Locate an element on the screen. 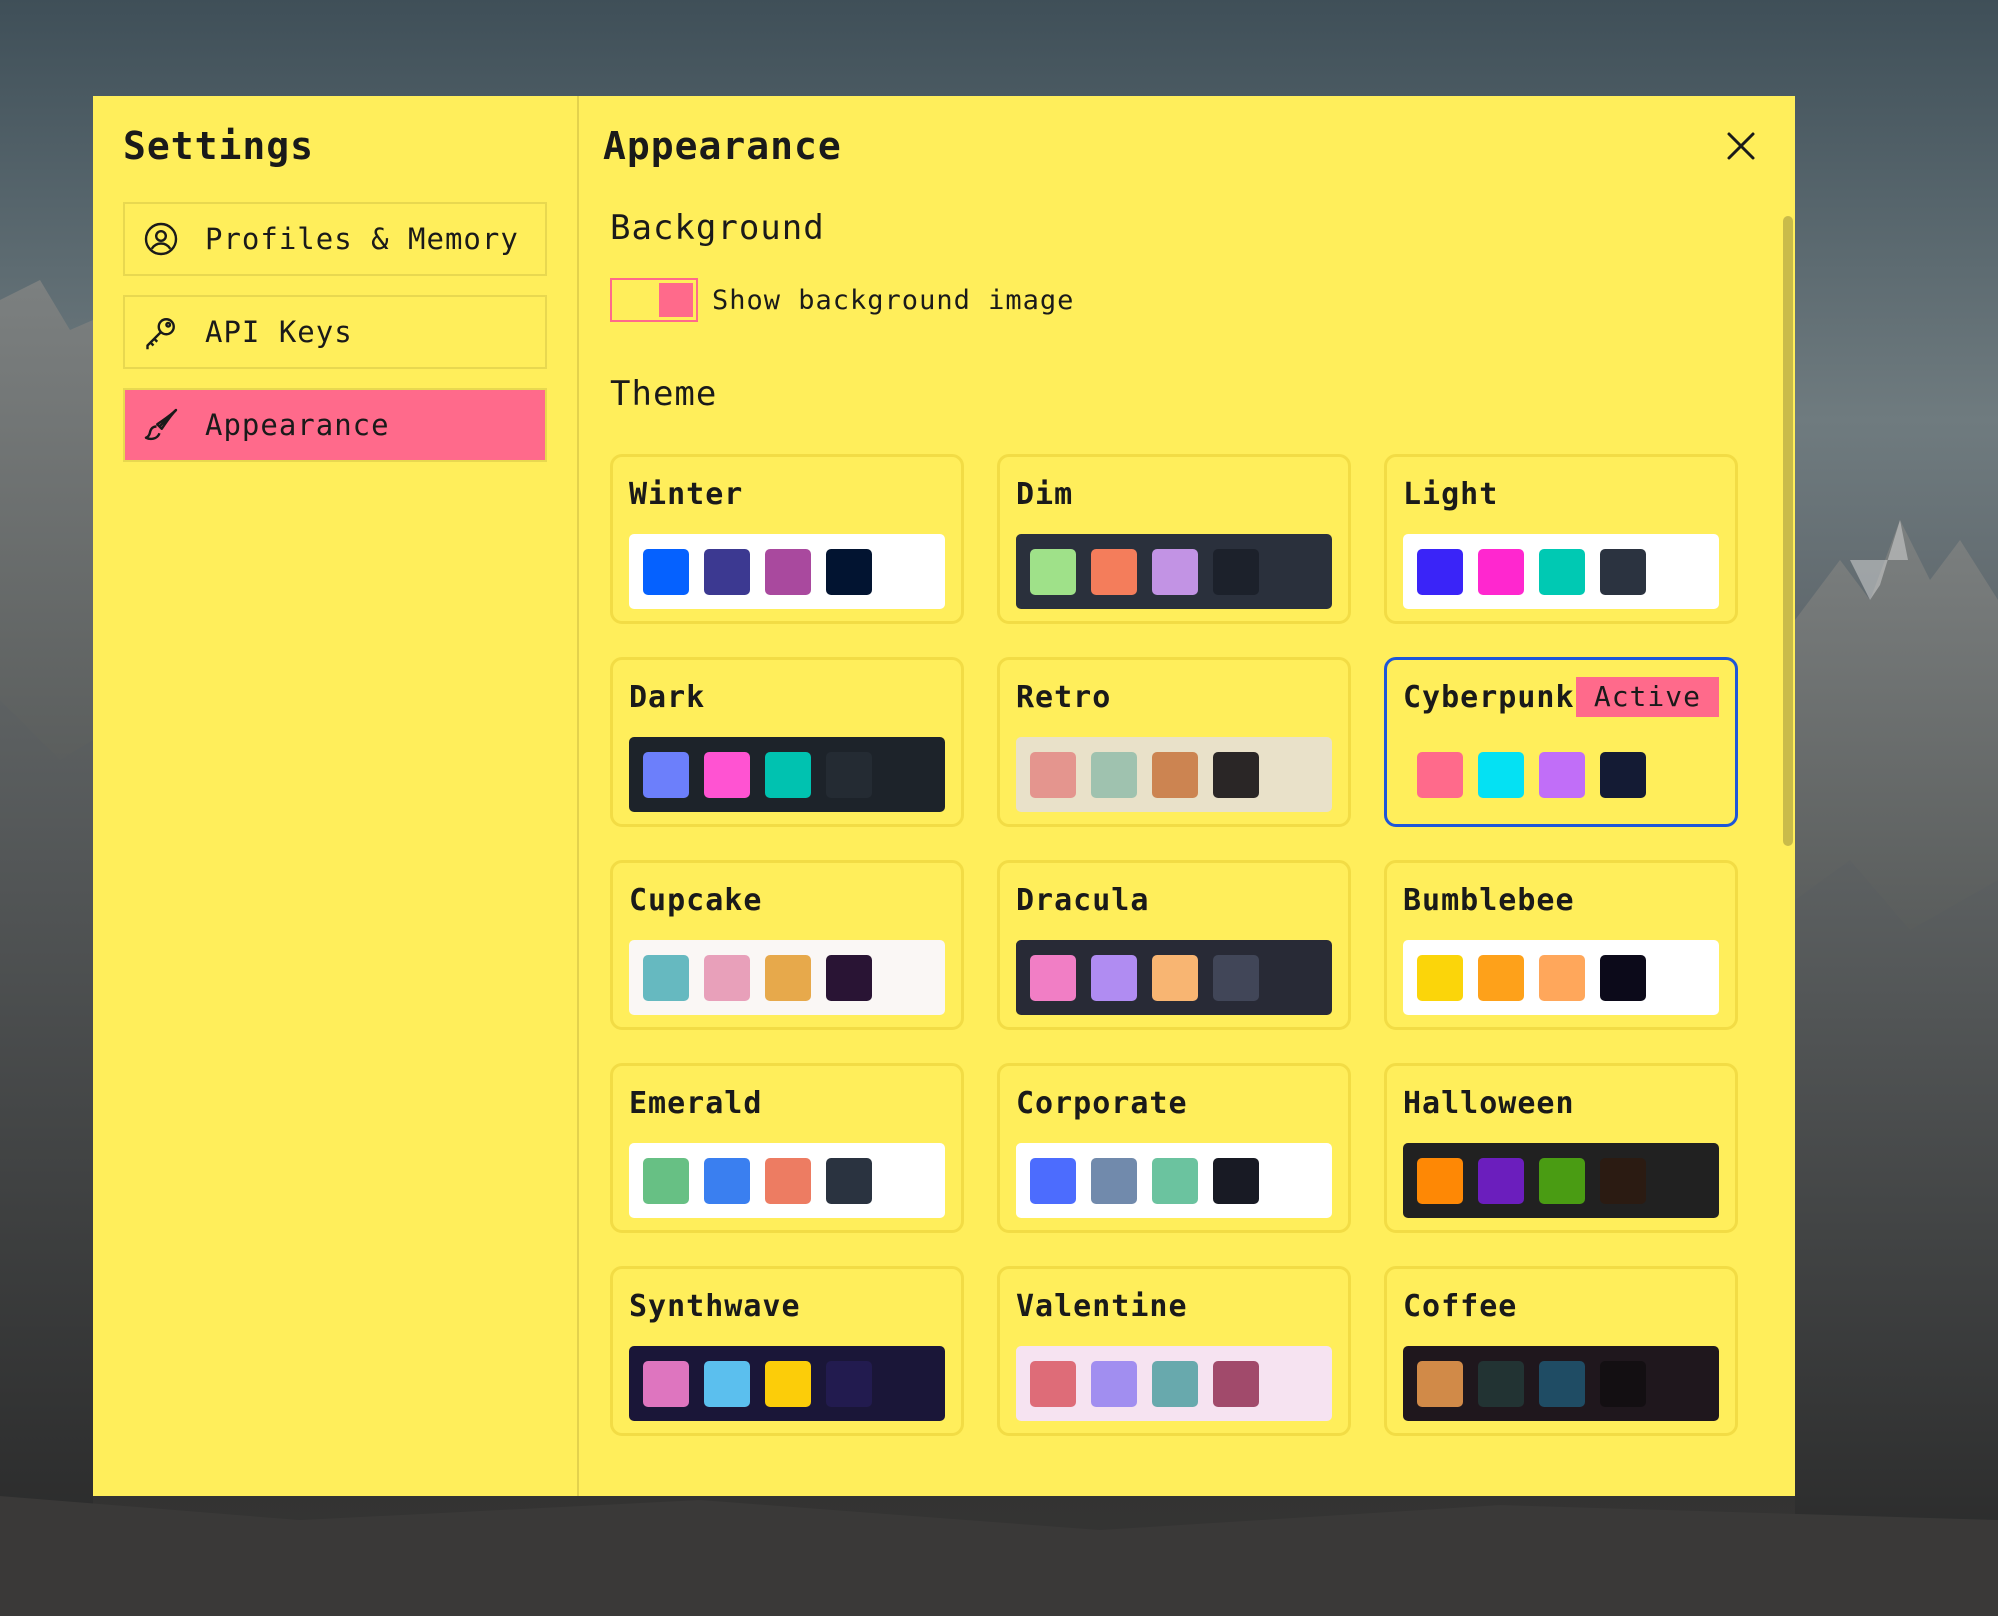  theme-heading: Theme is located at coordinates (664, 394).